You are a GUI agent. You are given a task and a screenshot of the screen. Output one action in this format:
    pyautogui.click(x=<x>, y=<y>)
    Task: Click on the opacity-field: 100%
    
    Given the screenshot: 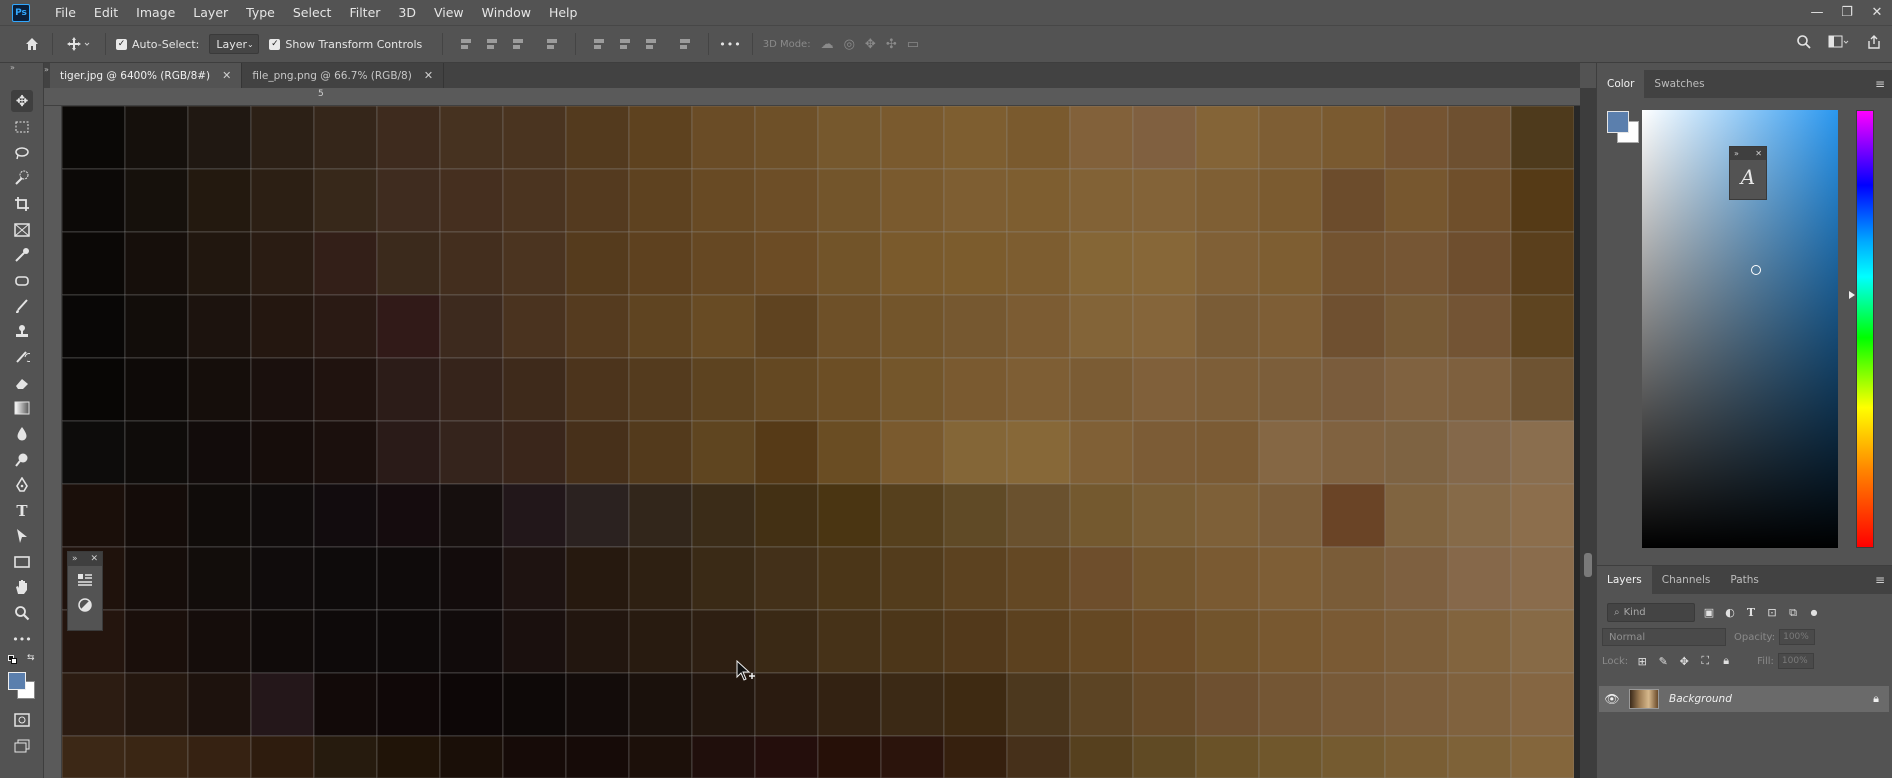 What is the action you would take?
    pyautogui.click(x=1797, y=637)
    